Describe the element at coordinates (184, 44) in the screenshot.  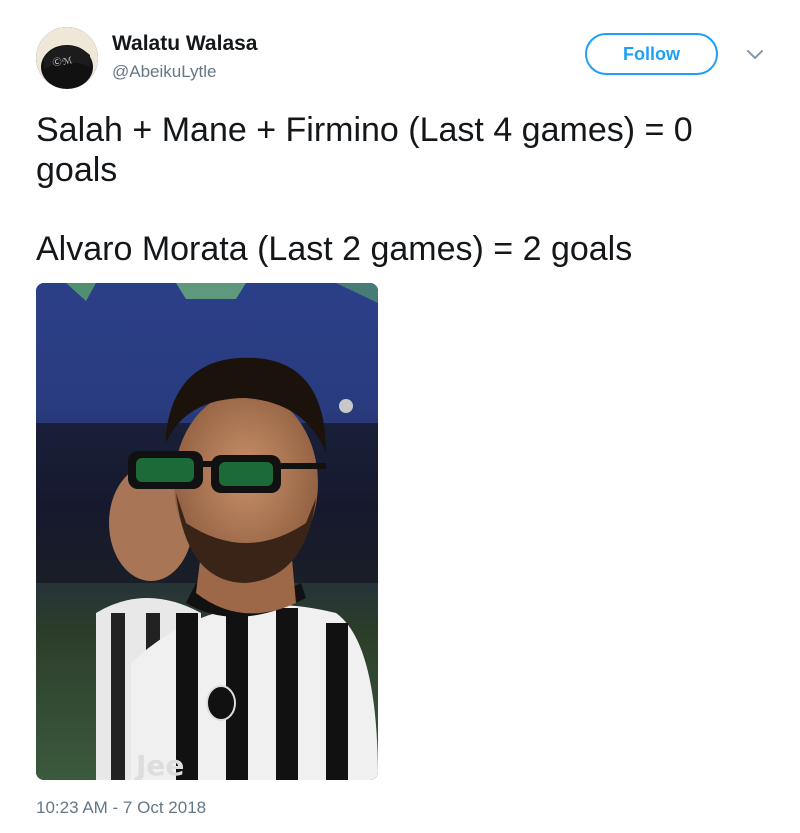
I see `author-display-name: Walatu Walasa` at that location.